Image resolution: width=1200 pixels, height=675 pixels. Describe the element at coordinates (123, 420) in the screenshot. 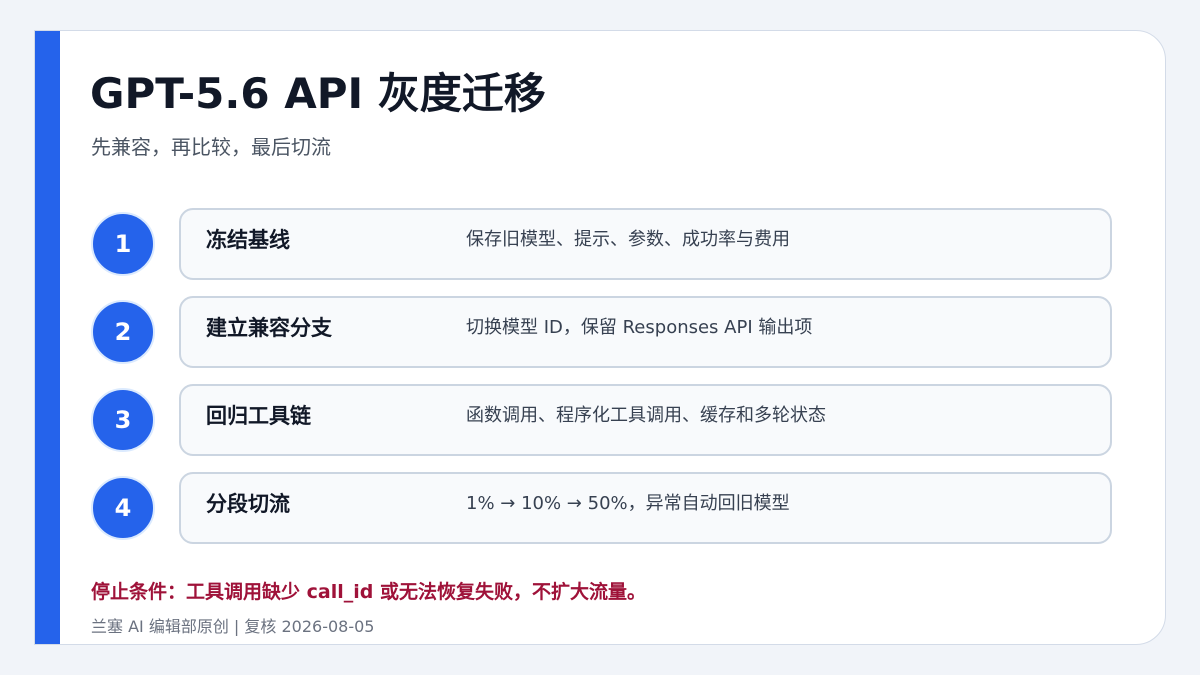

I see `step-number-badge: 3` at that location.